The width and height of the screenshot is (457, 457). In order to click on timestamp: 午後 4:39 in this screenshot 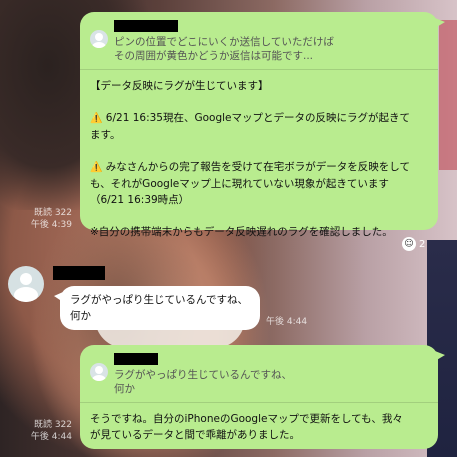, I will do `click(51, 225)`.